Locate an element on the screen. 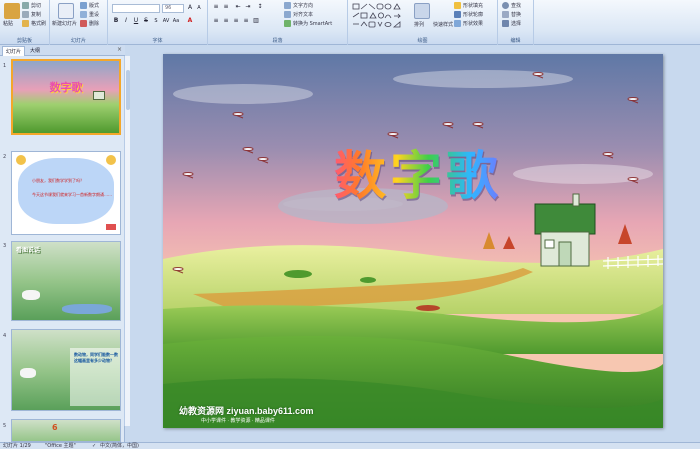 The height and width of the screenshot is (449, 700). arrange-button: 排列 is located at coordinates (419, 24).